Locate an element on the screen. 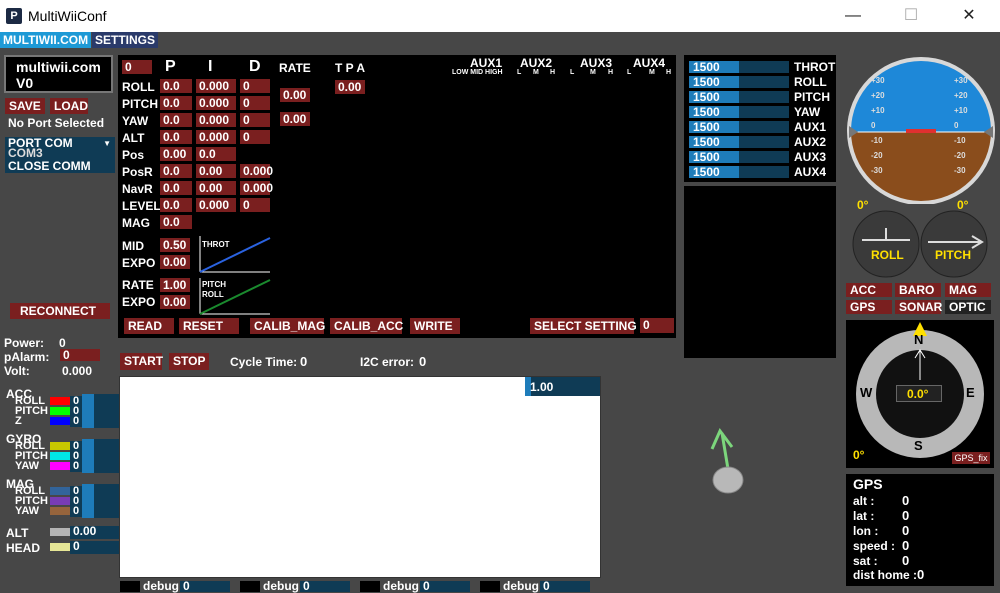  horizon-mark-left: -20 is located at coordinates (877, 155).